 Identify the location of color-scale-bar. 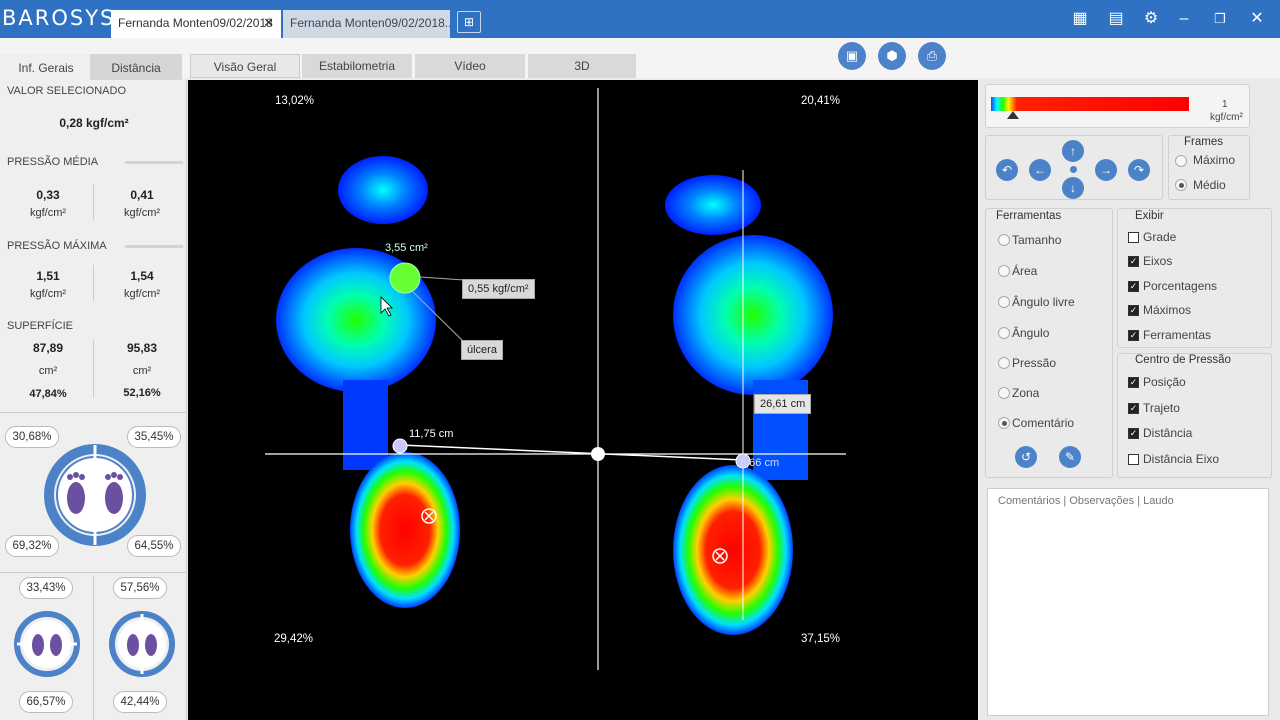
(1090, 104).